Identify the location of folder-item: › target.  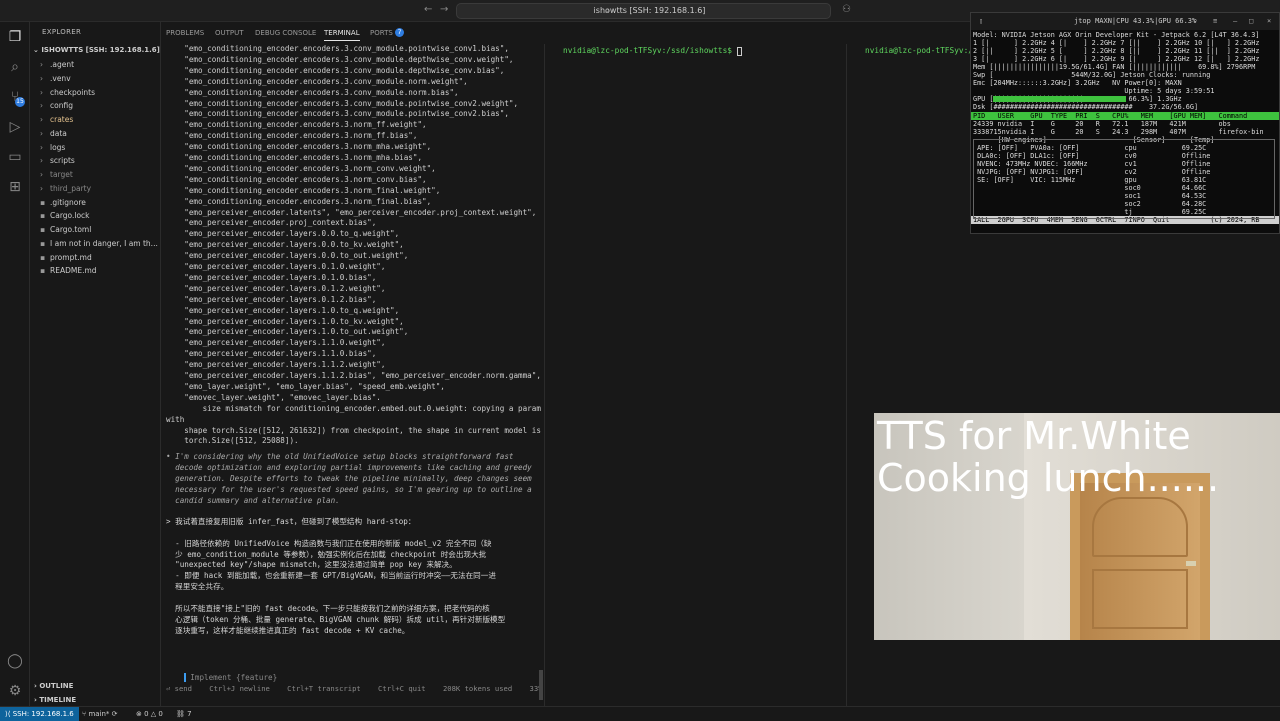
(95, 175).